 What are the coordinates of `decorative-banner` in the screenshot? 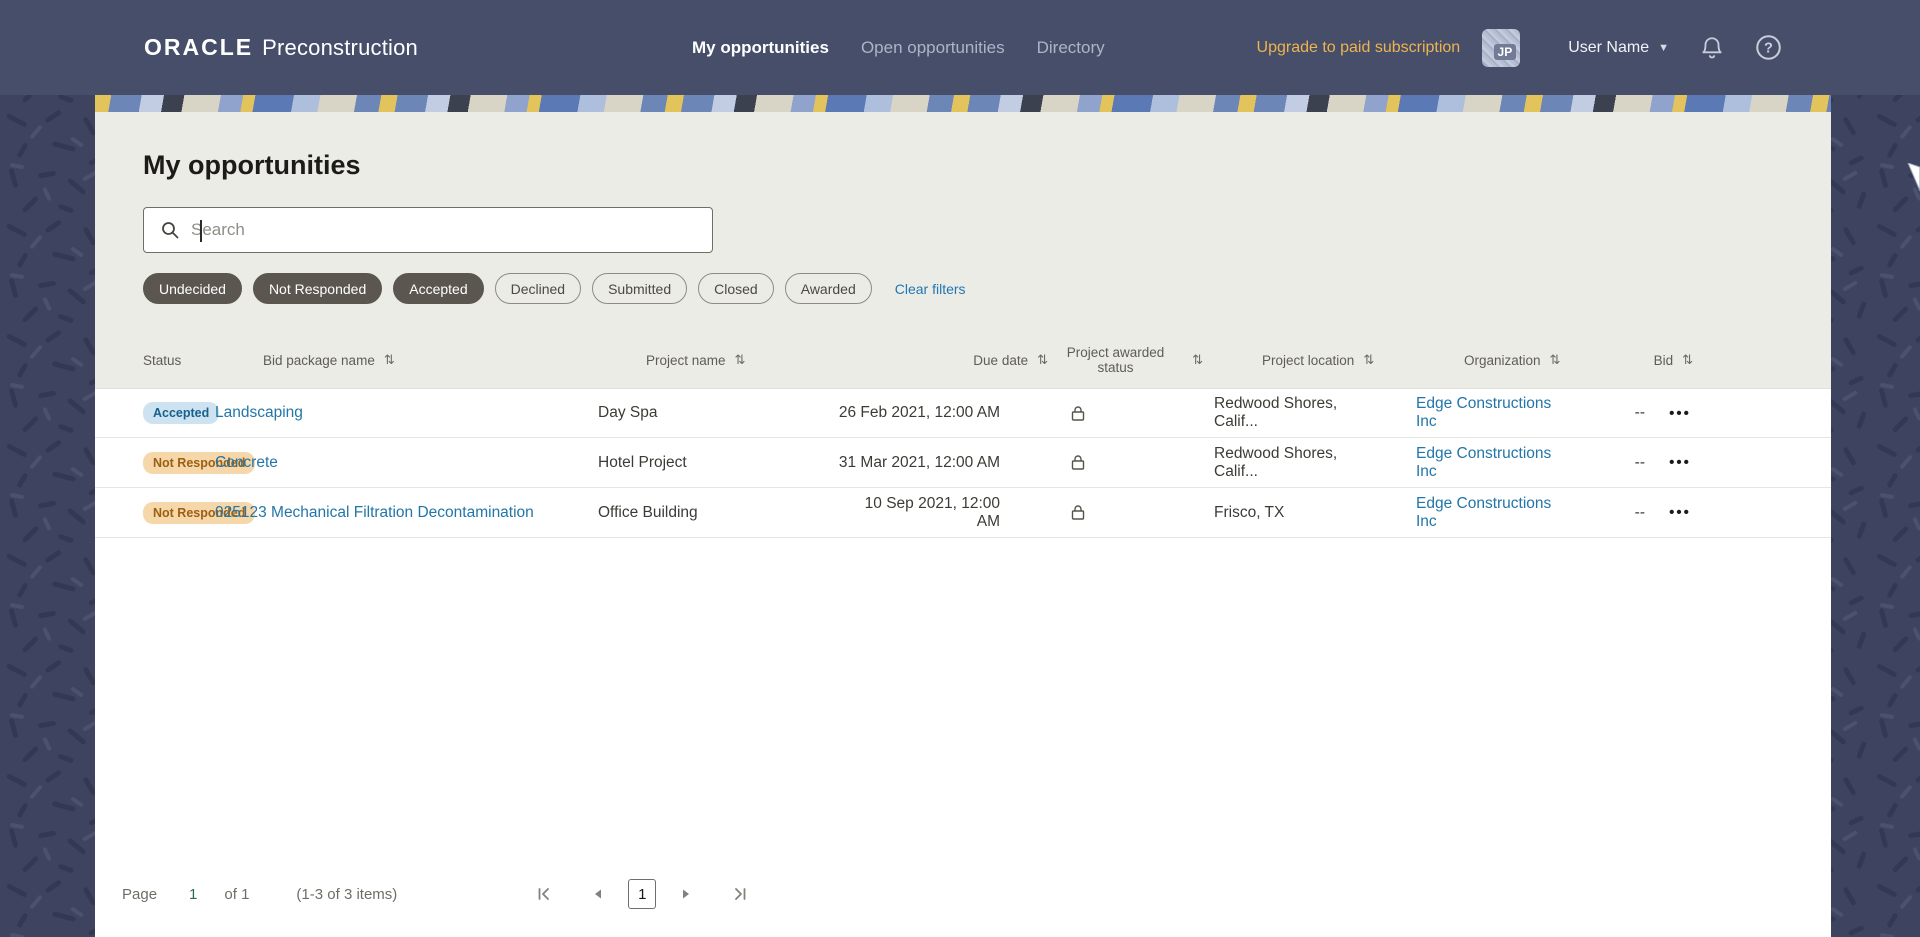 It's located at (963, 103).